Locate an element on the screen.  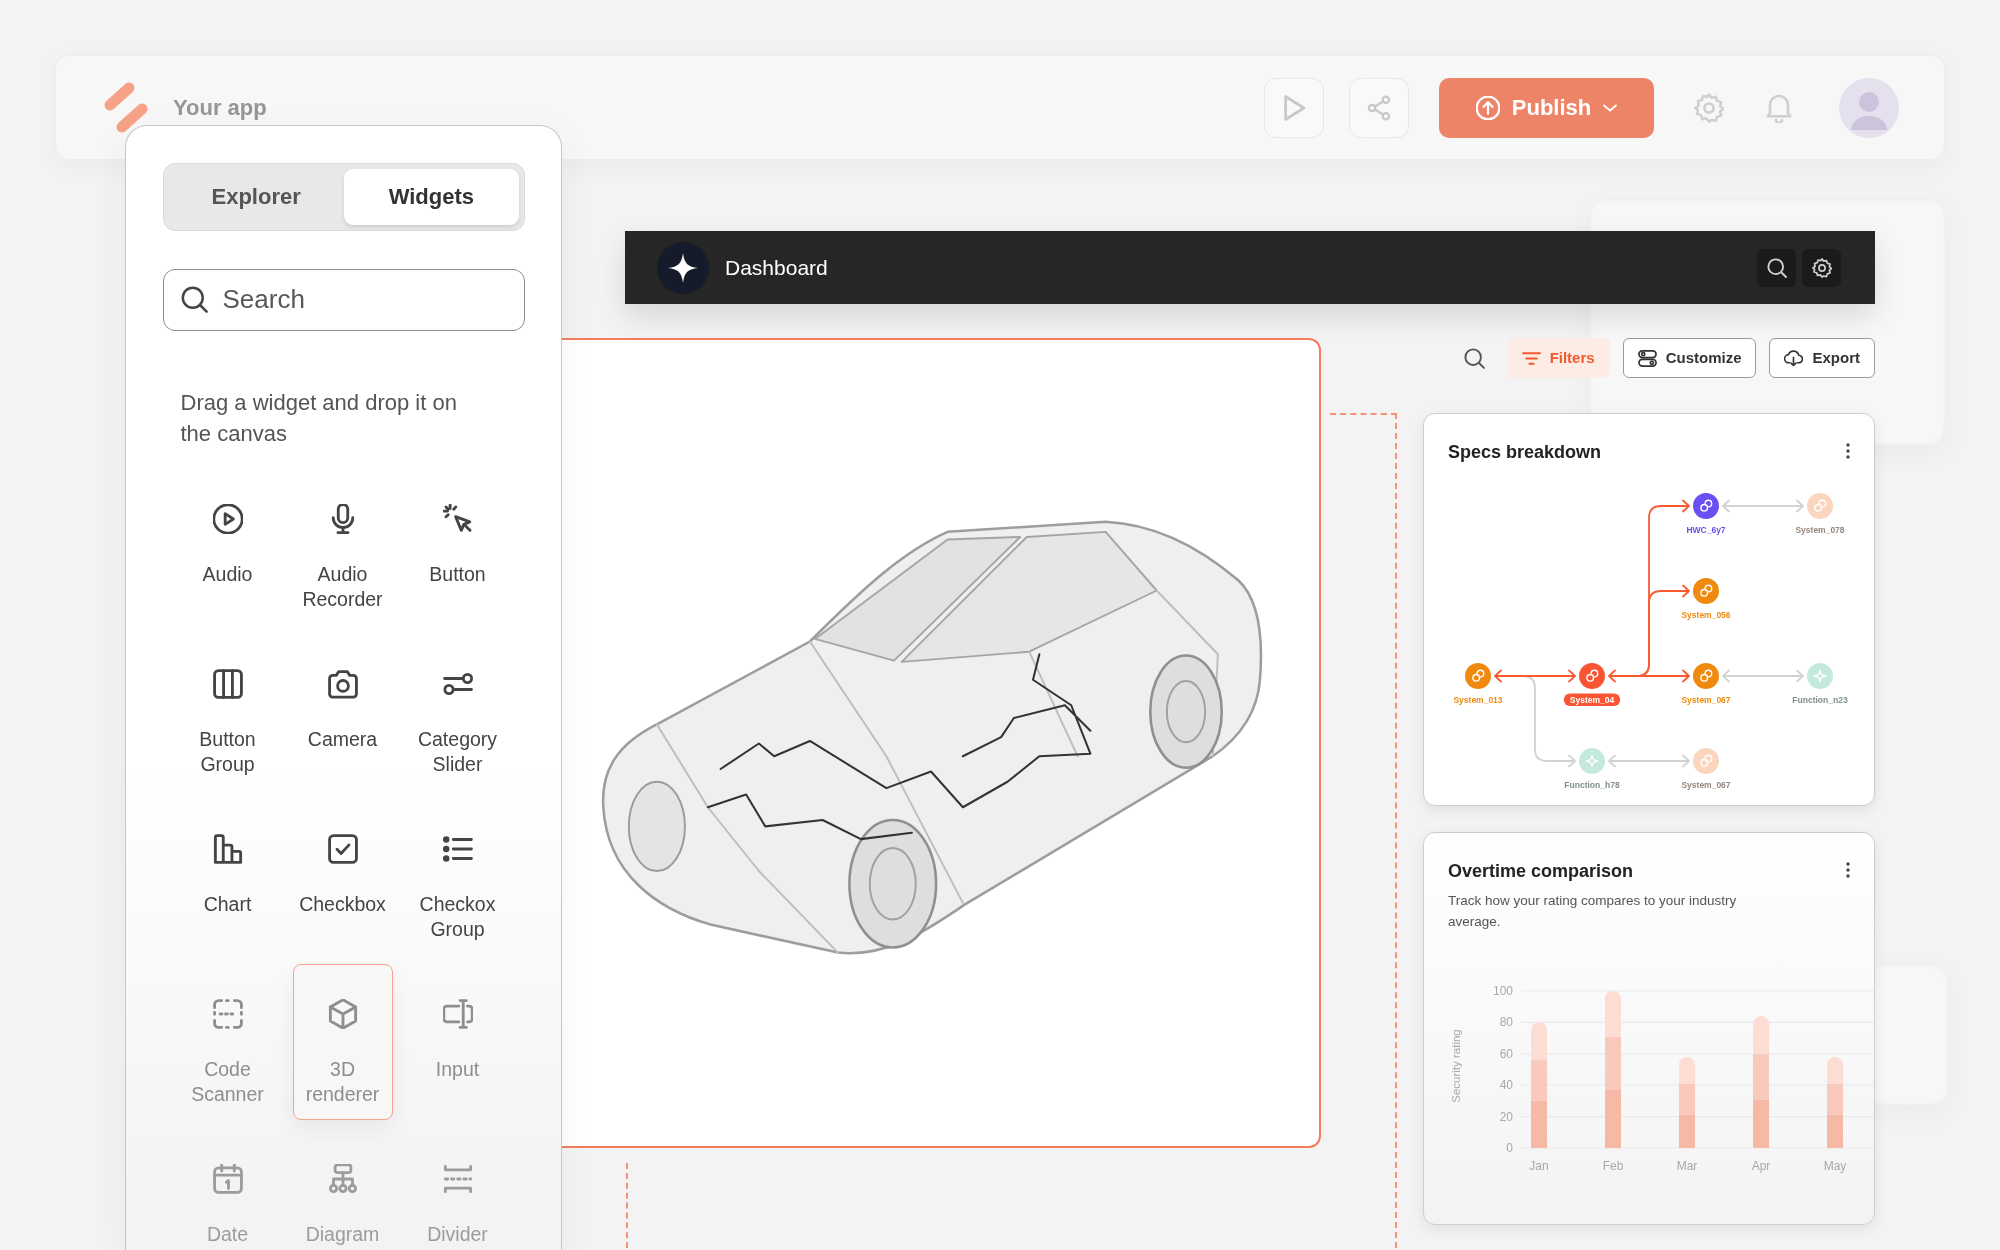
x-tick-label: May is located at coordinates (1835, 1166).